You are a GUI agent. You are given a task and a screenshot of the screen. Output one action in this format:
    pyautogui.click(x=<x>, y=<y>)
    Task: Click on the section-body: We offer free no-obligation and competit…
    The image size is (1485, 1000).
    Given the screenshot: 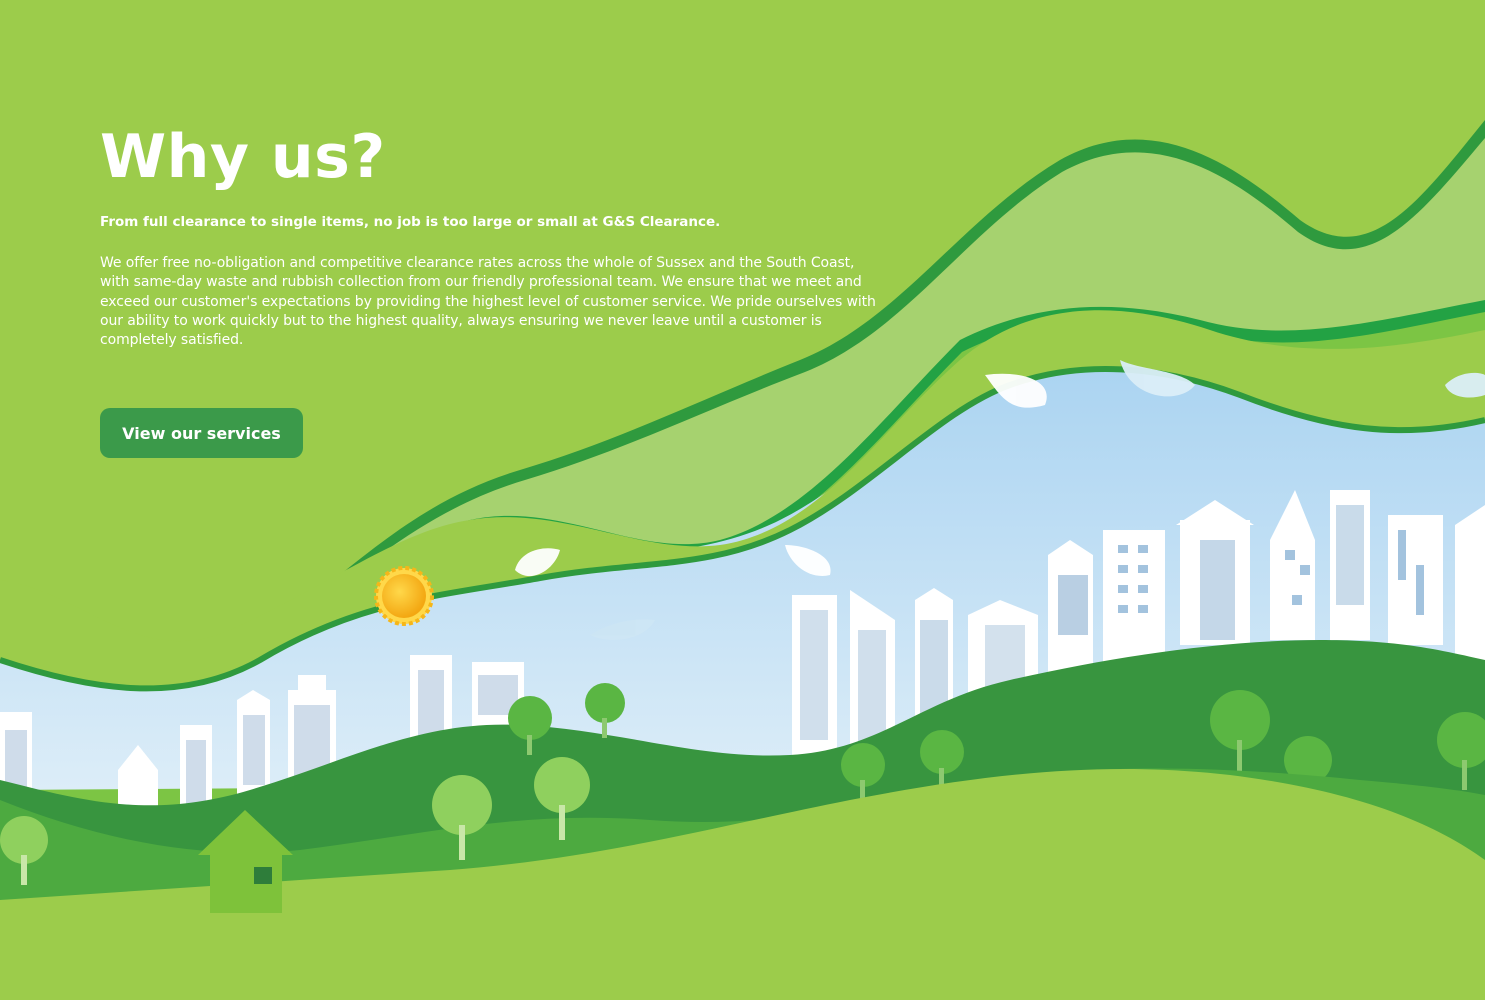 What is the action you would take?
    pyautogui.click(x=488, y=302)
    